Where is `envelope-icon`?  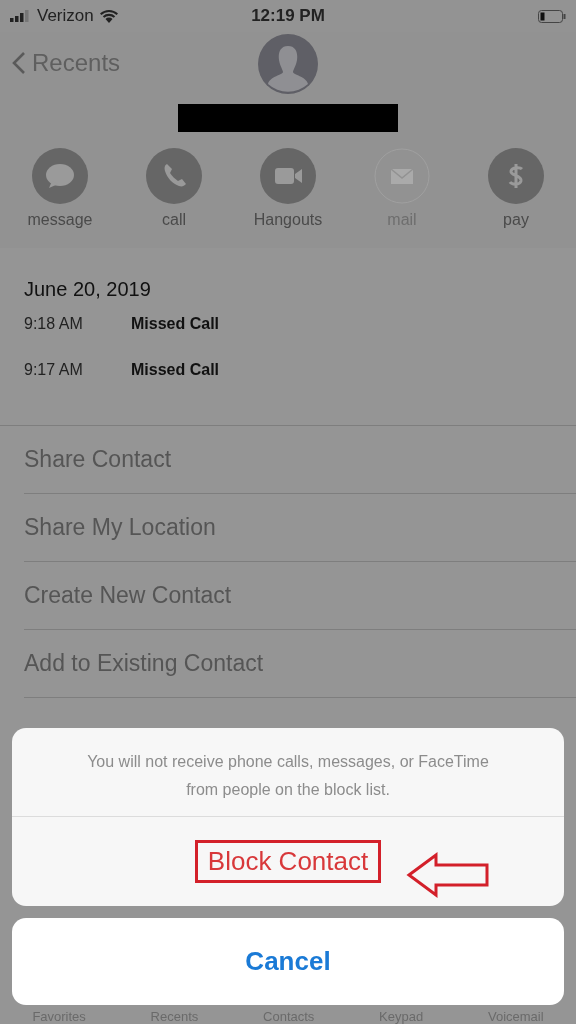
envelope-icon is located at coordinates (402, 176).